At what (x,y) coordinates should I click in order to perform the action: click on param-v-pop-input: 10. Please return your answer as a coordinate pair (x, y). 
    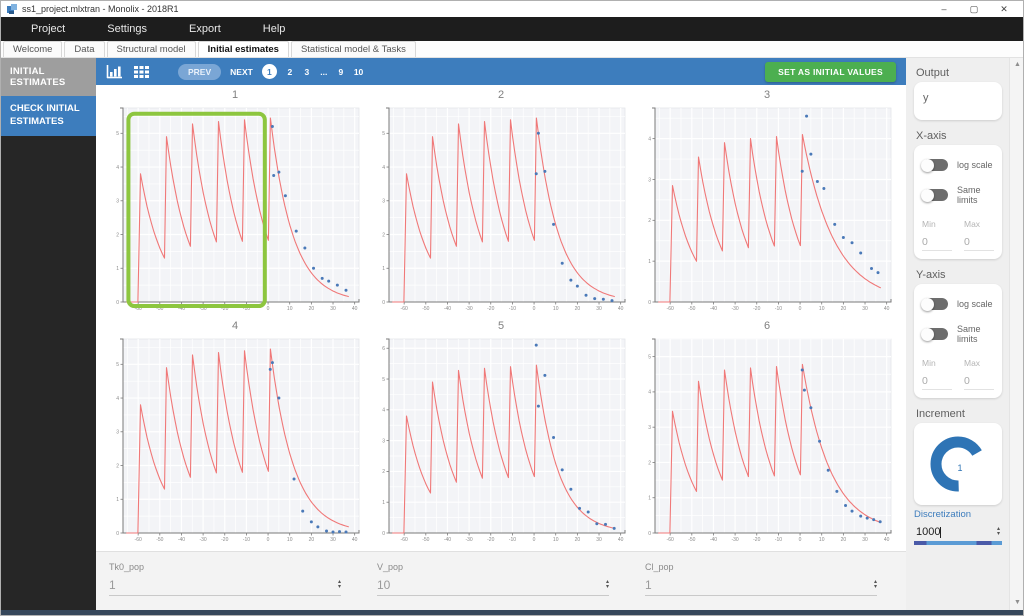
    Looking at the image, I should click on (491, 585).